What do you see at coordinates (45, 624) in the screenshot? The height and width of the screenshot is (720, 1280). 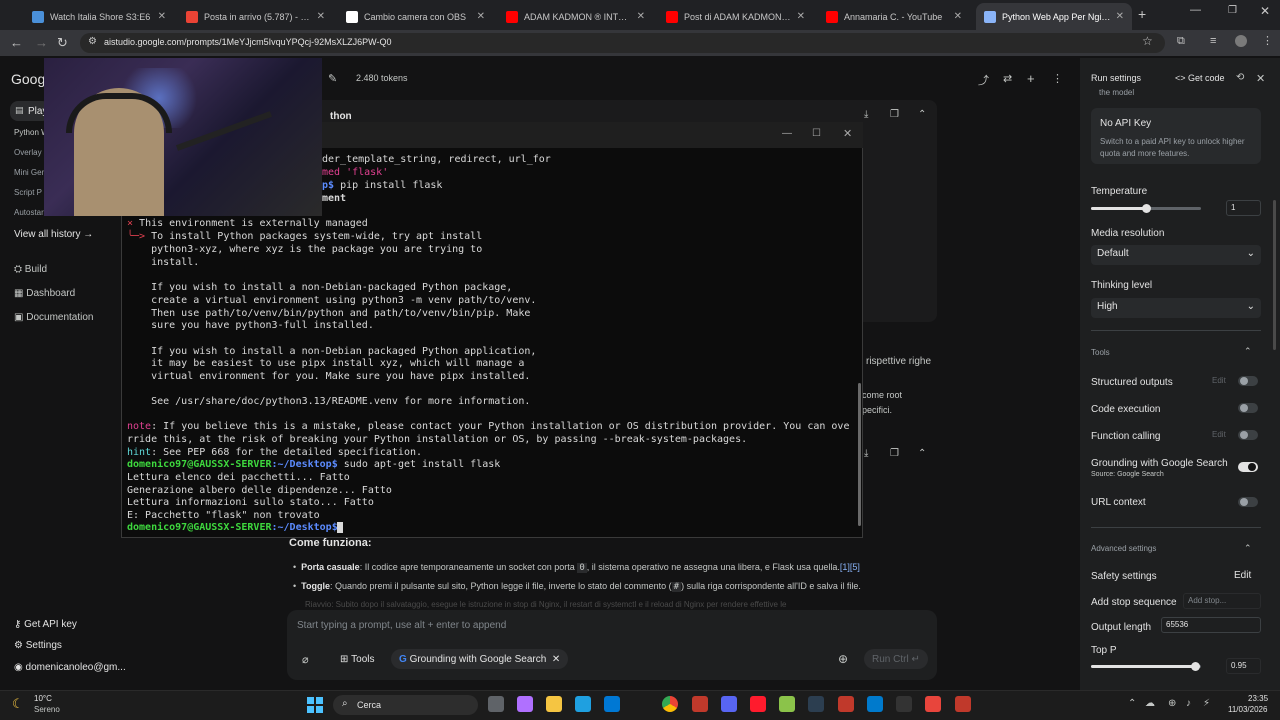 I see `get-api-key-link: ⚷ Get API key` at bounding box center [45, 624].